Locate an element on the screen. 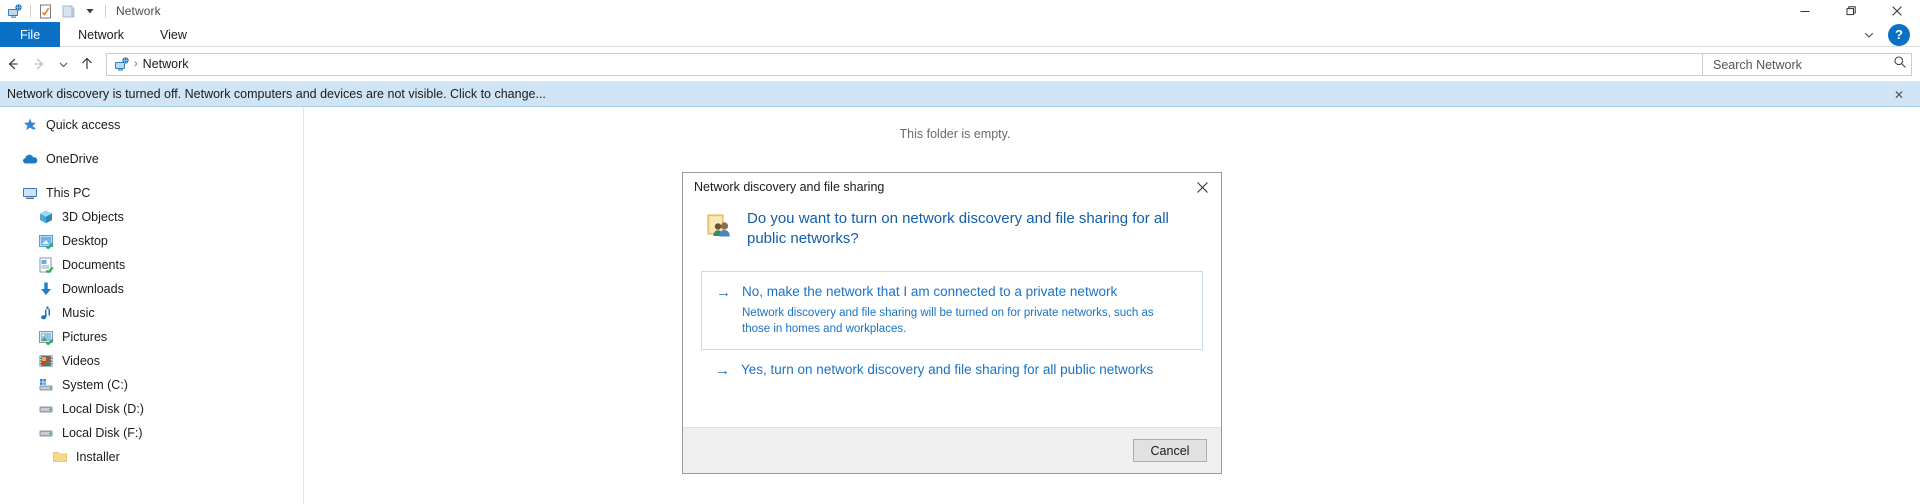 Image resolution: width=1920 pixels, height=504 pixels. sidebar-item-local-disk-f: Local Disk (F:) is located at coordinates (151, 433).